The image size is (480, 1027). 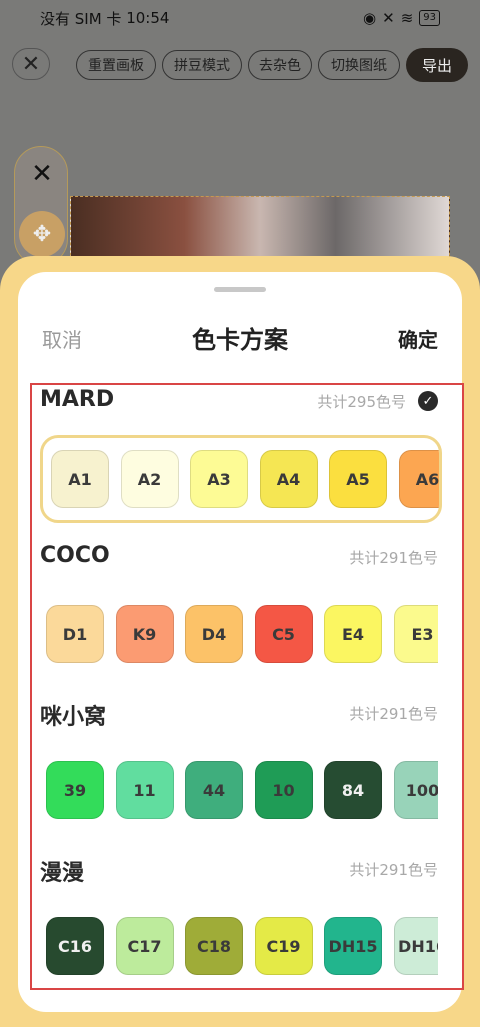 I want to click on export-button: 导出, so click(x=437, y=65).